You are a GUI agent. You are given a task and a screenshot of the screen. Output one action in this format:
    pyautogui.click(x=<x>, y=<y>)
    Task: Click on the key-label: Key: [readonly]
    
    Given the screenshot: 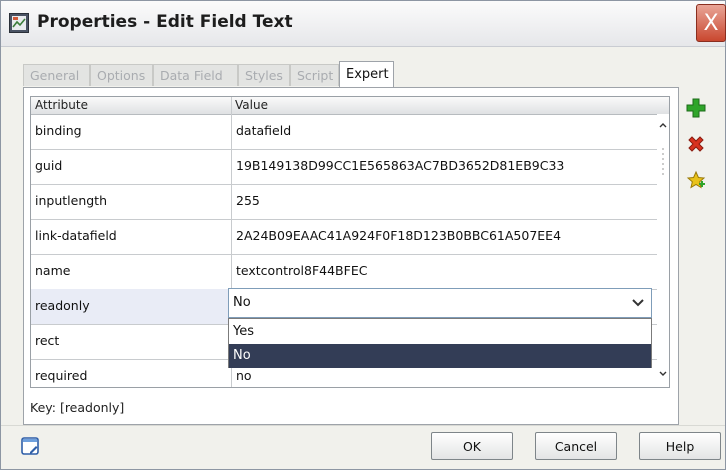 What is the action you would take?
    pyautogui.click(x=77, y=407)
    